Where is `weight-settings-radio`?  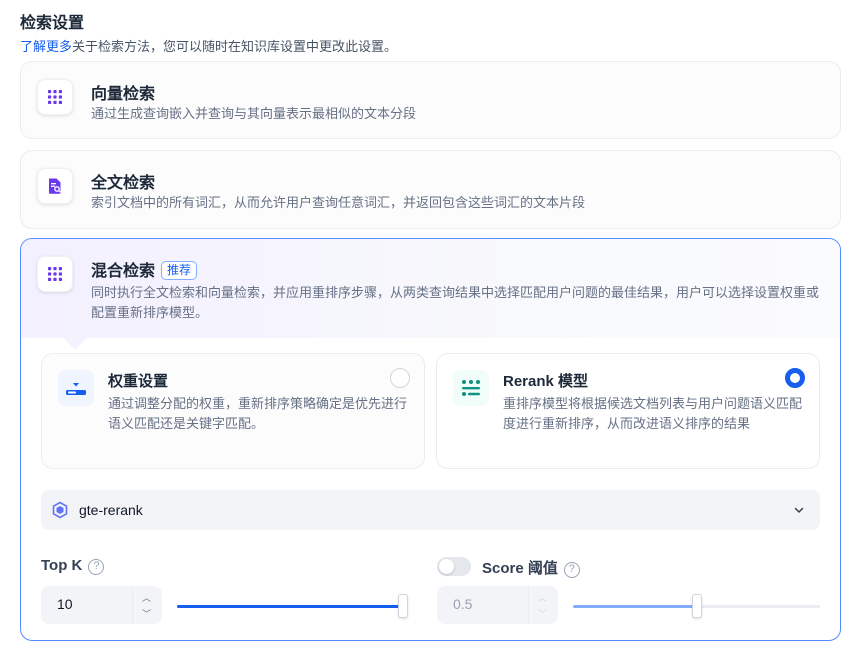
weight-settings-radio is located at coordinates (400, 378).